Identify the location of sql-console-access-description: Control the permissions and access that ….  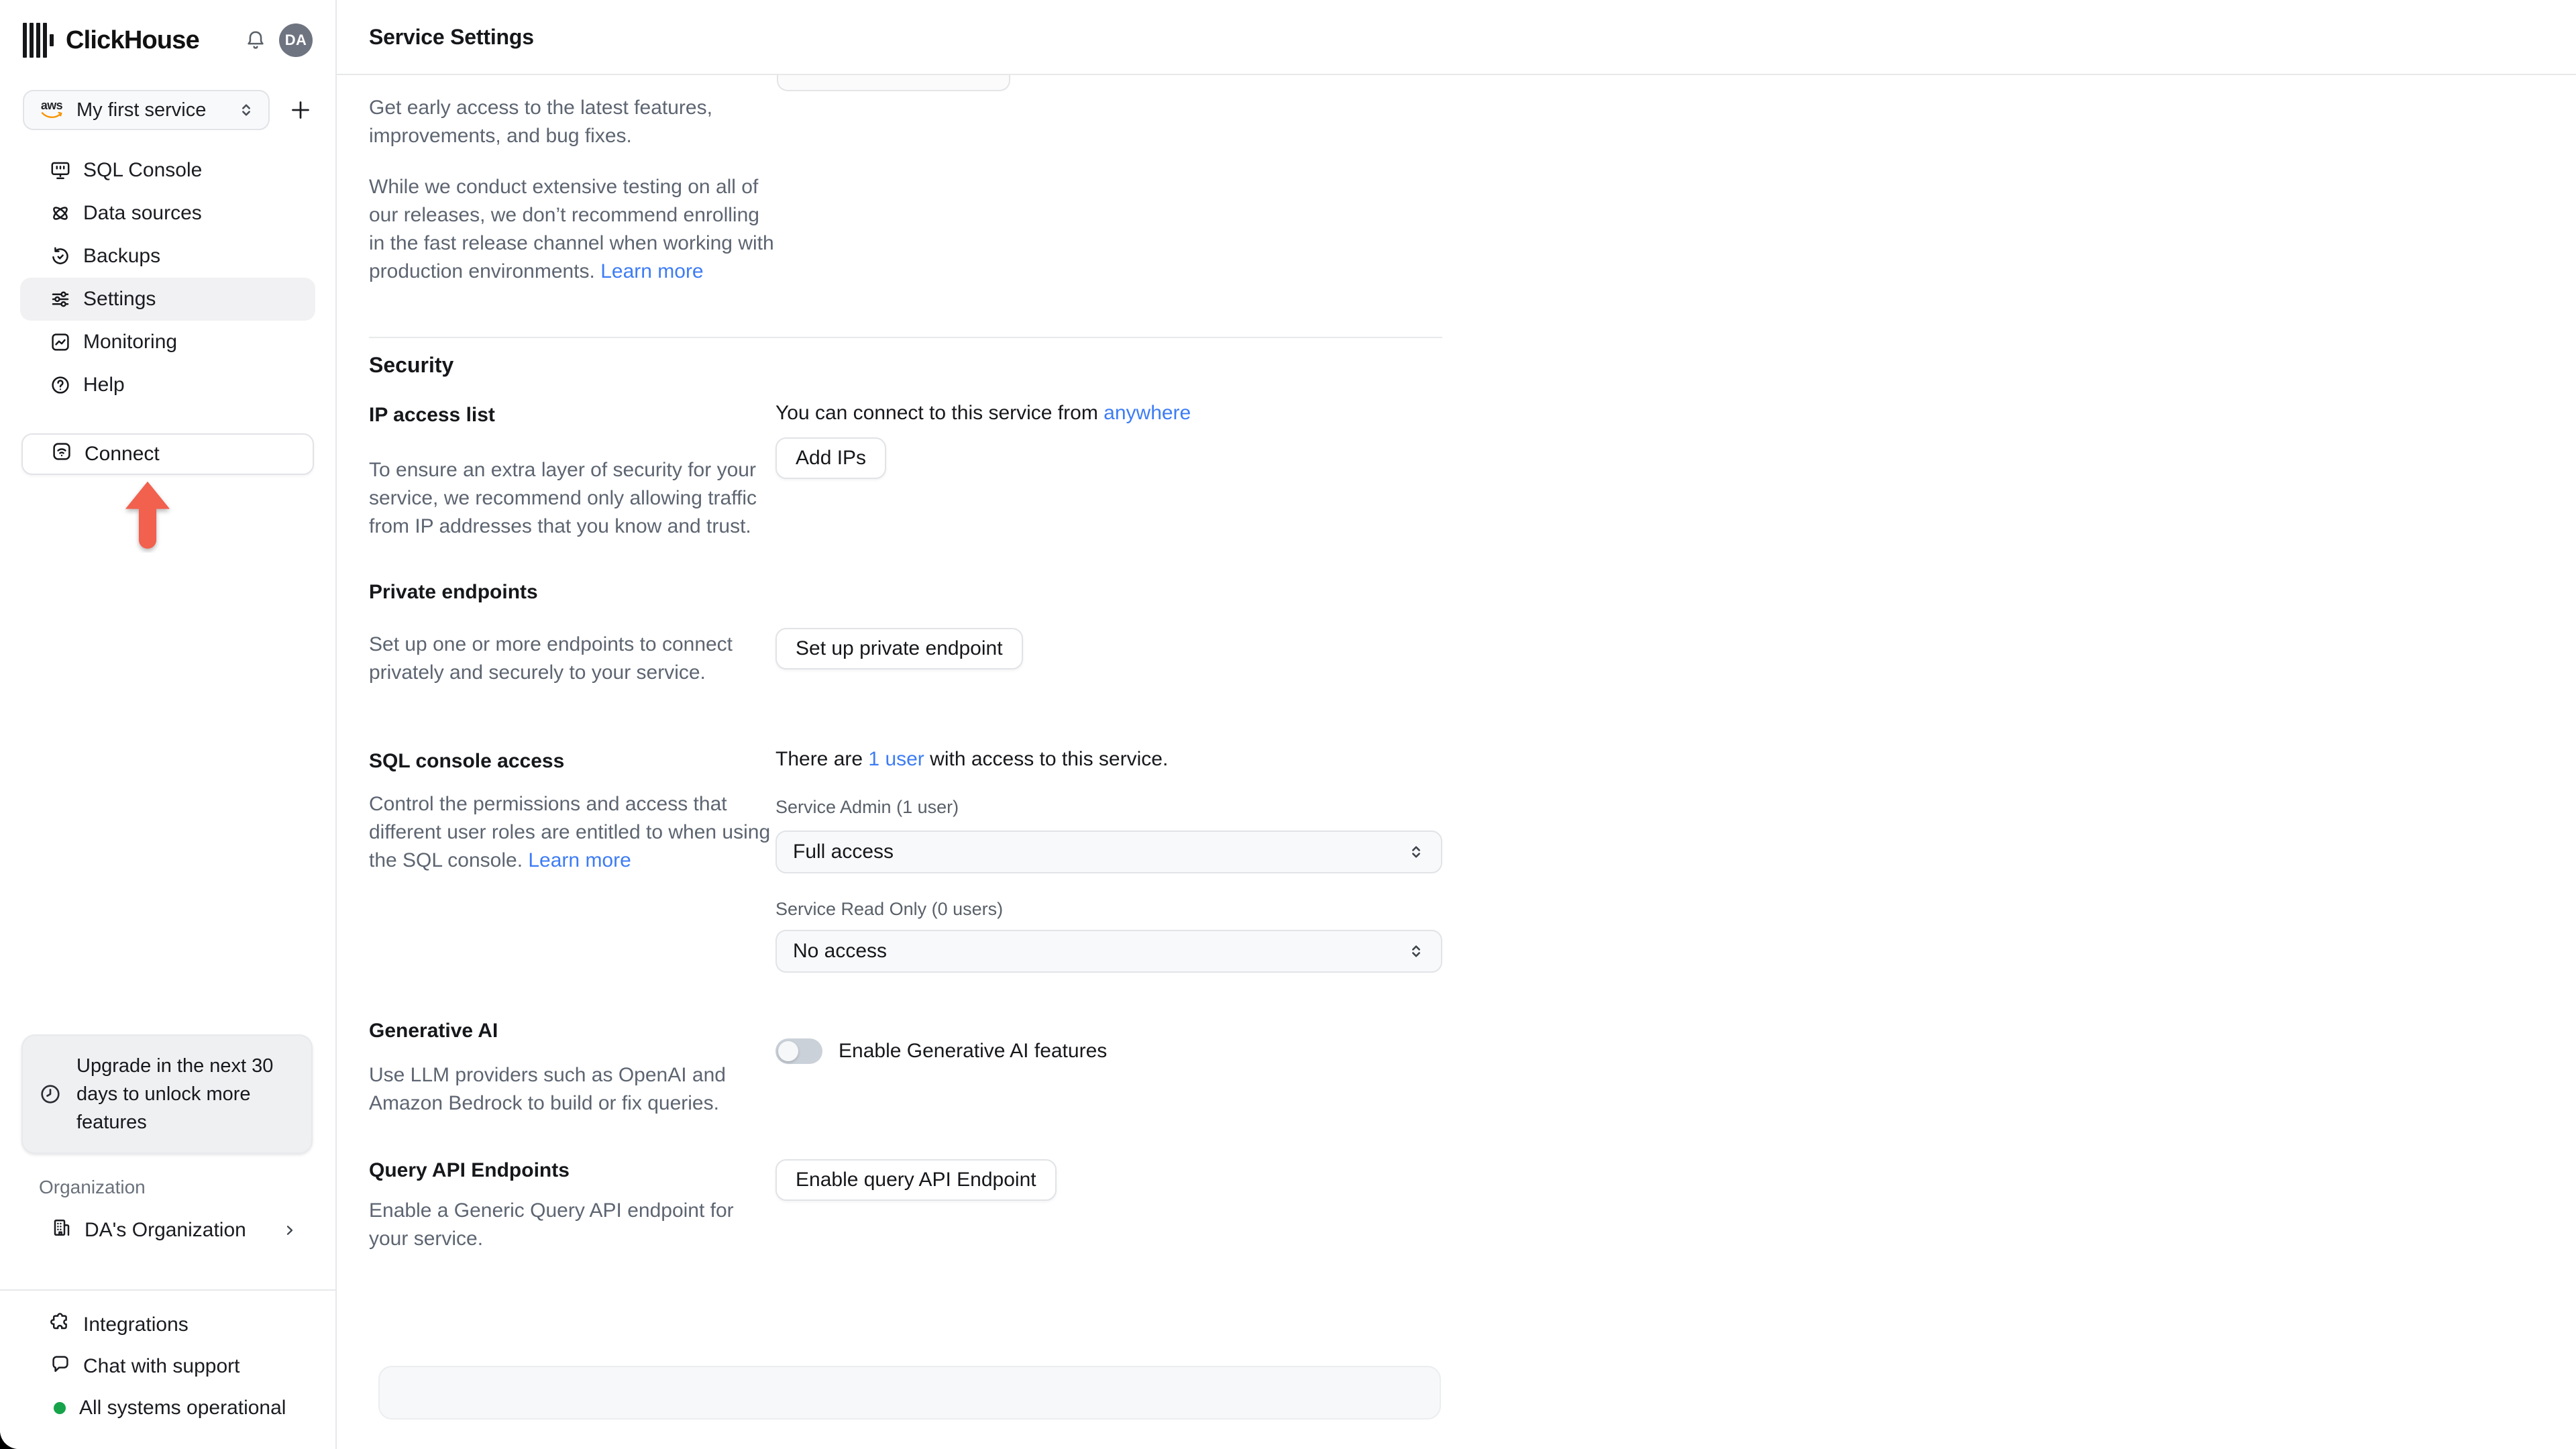
(571, 832).